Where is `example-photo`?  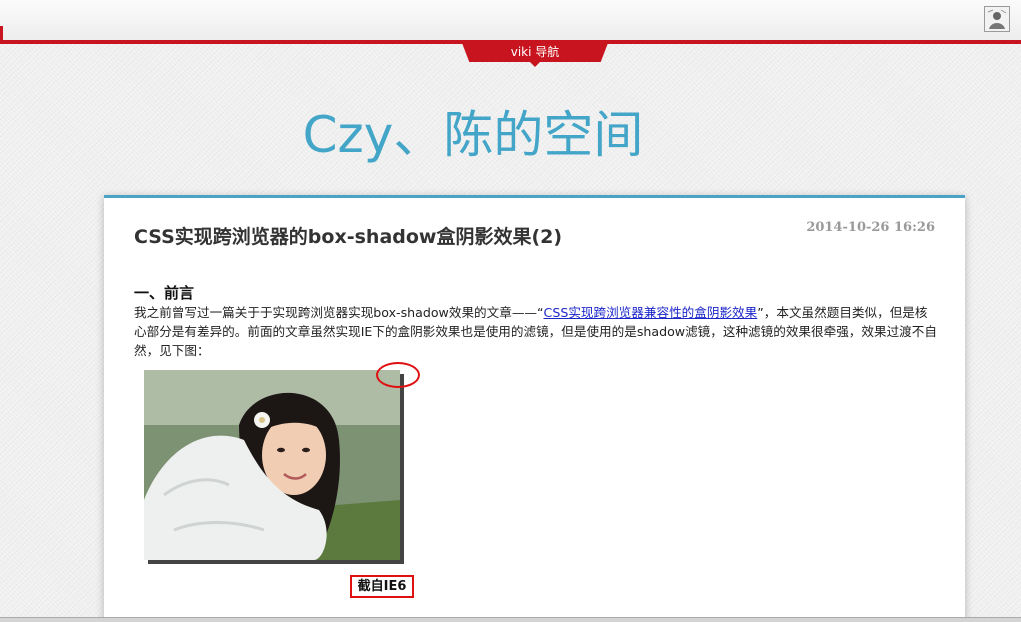
example-photo is located at coordinates (272, 465).